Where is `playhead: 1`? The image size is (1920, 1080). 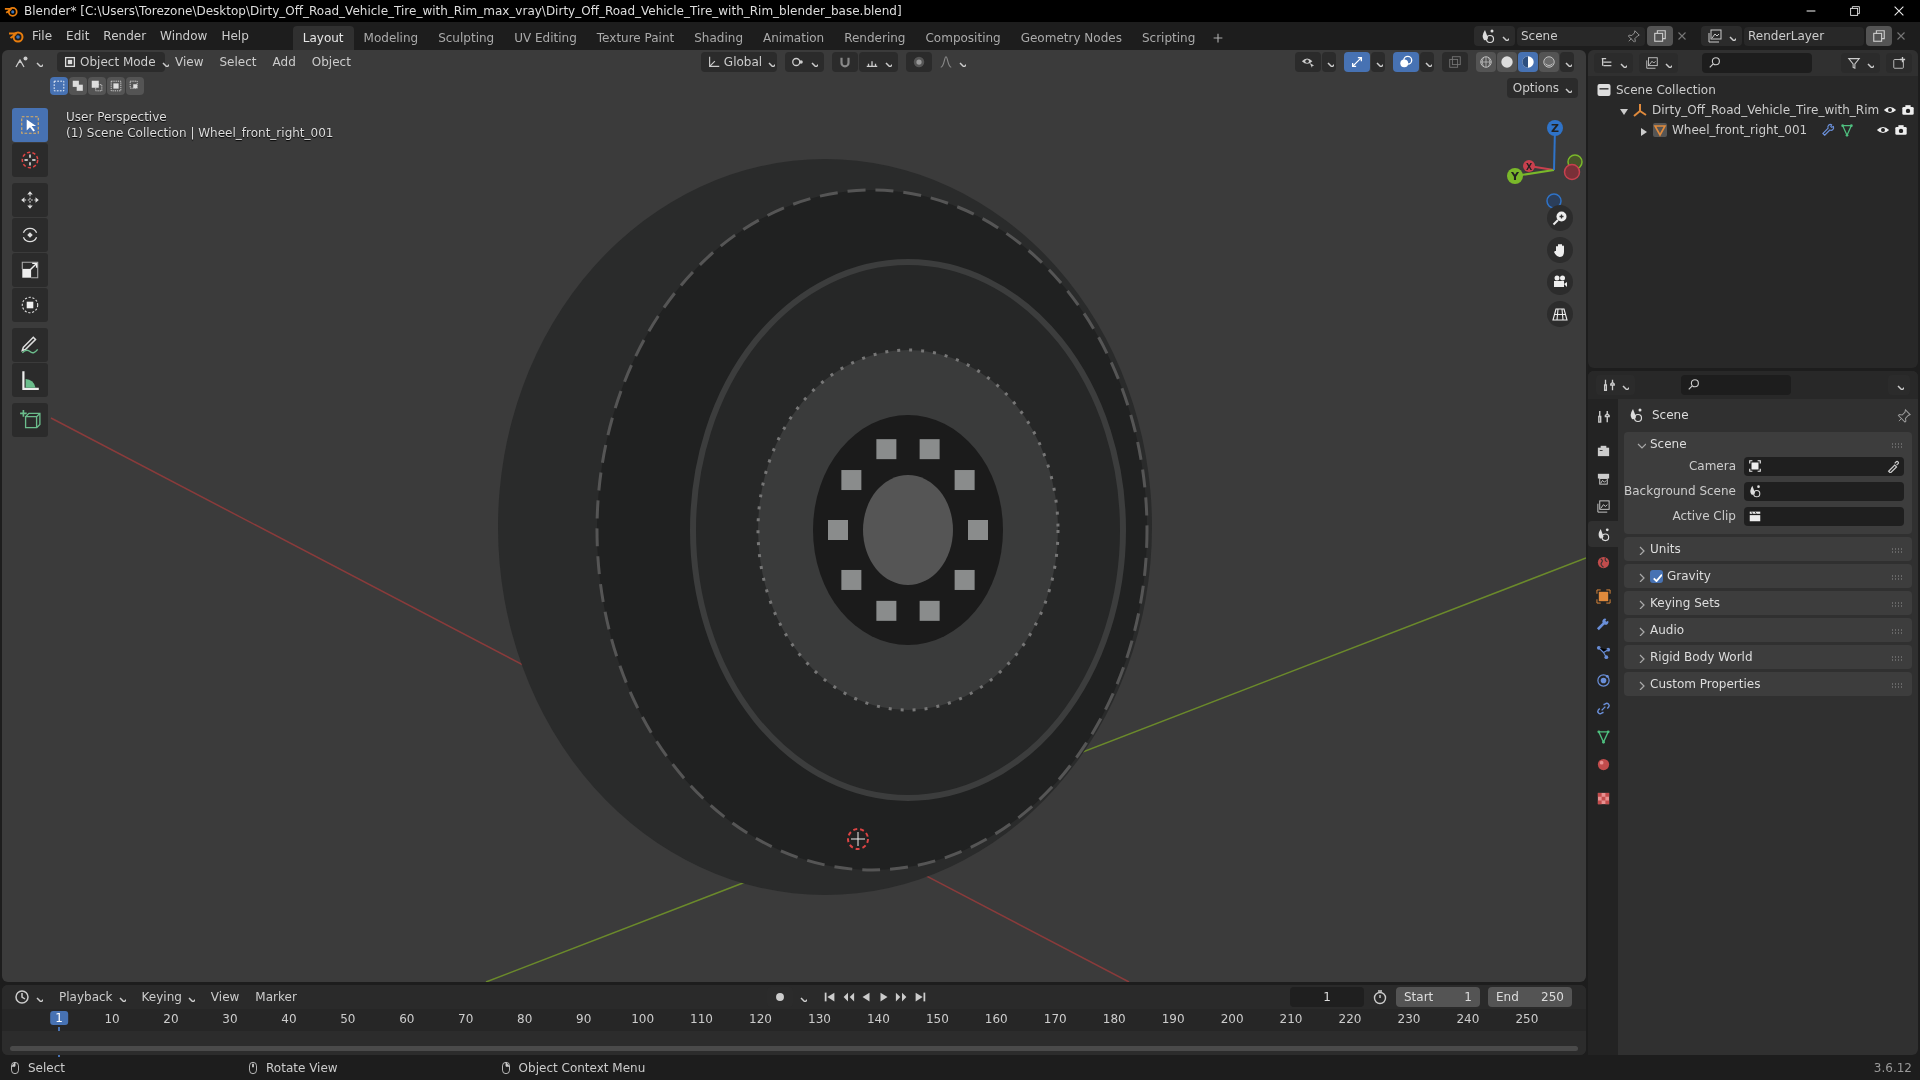 playhead: 1 is located at coordinates (59, 1018).